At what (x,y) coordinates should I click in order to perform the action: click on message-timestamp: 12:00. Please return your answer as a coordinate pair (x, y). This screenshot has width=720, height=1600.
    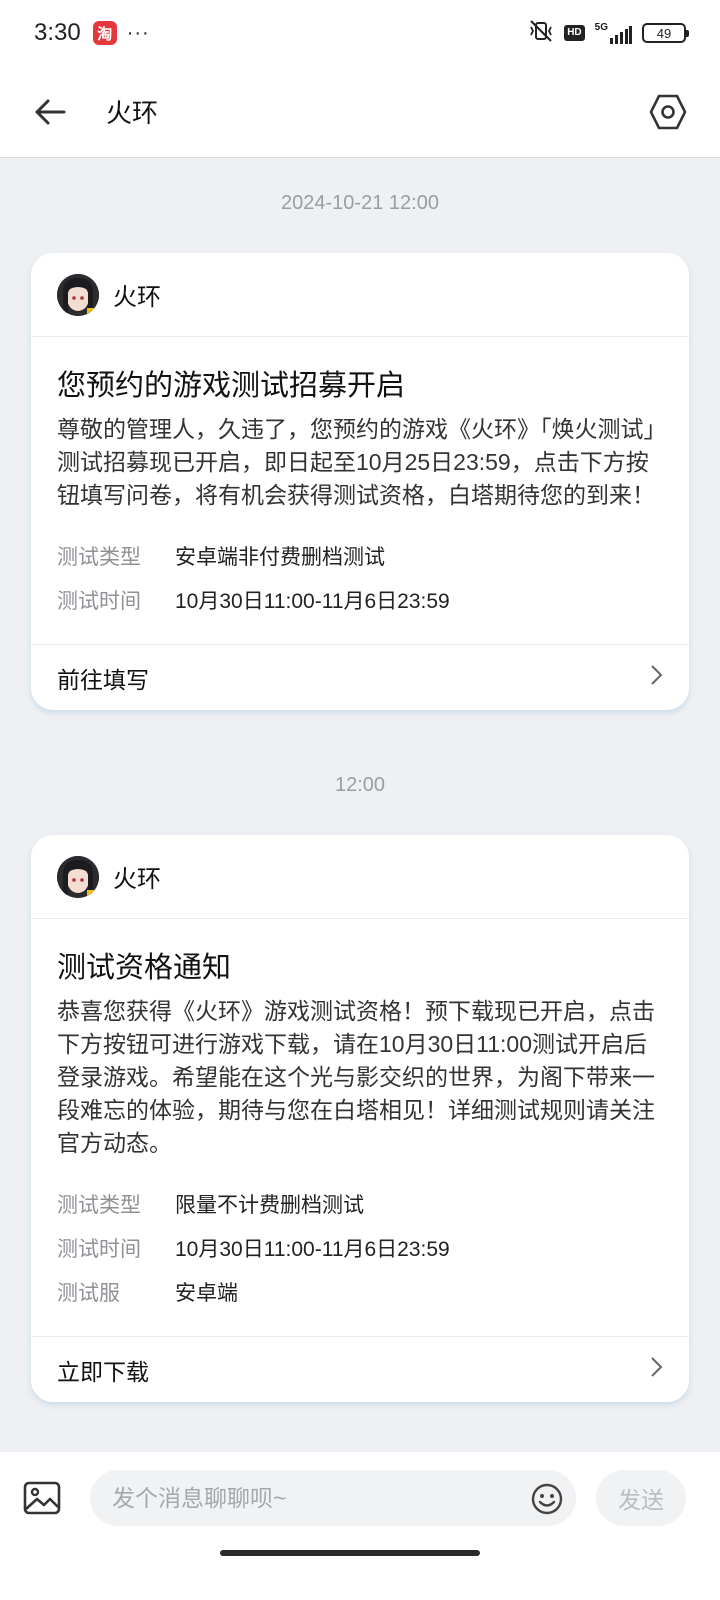
    Looking at the image, I should click on (360, 785).